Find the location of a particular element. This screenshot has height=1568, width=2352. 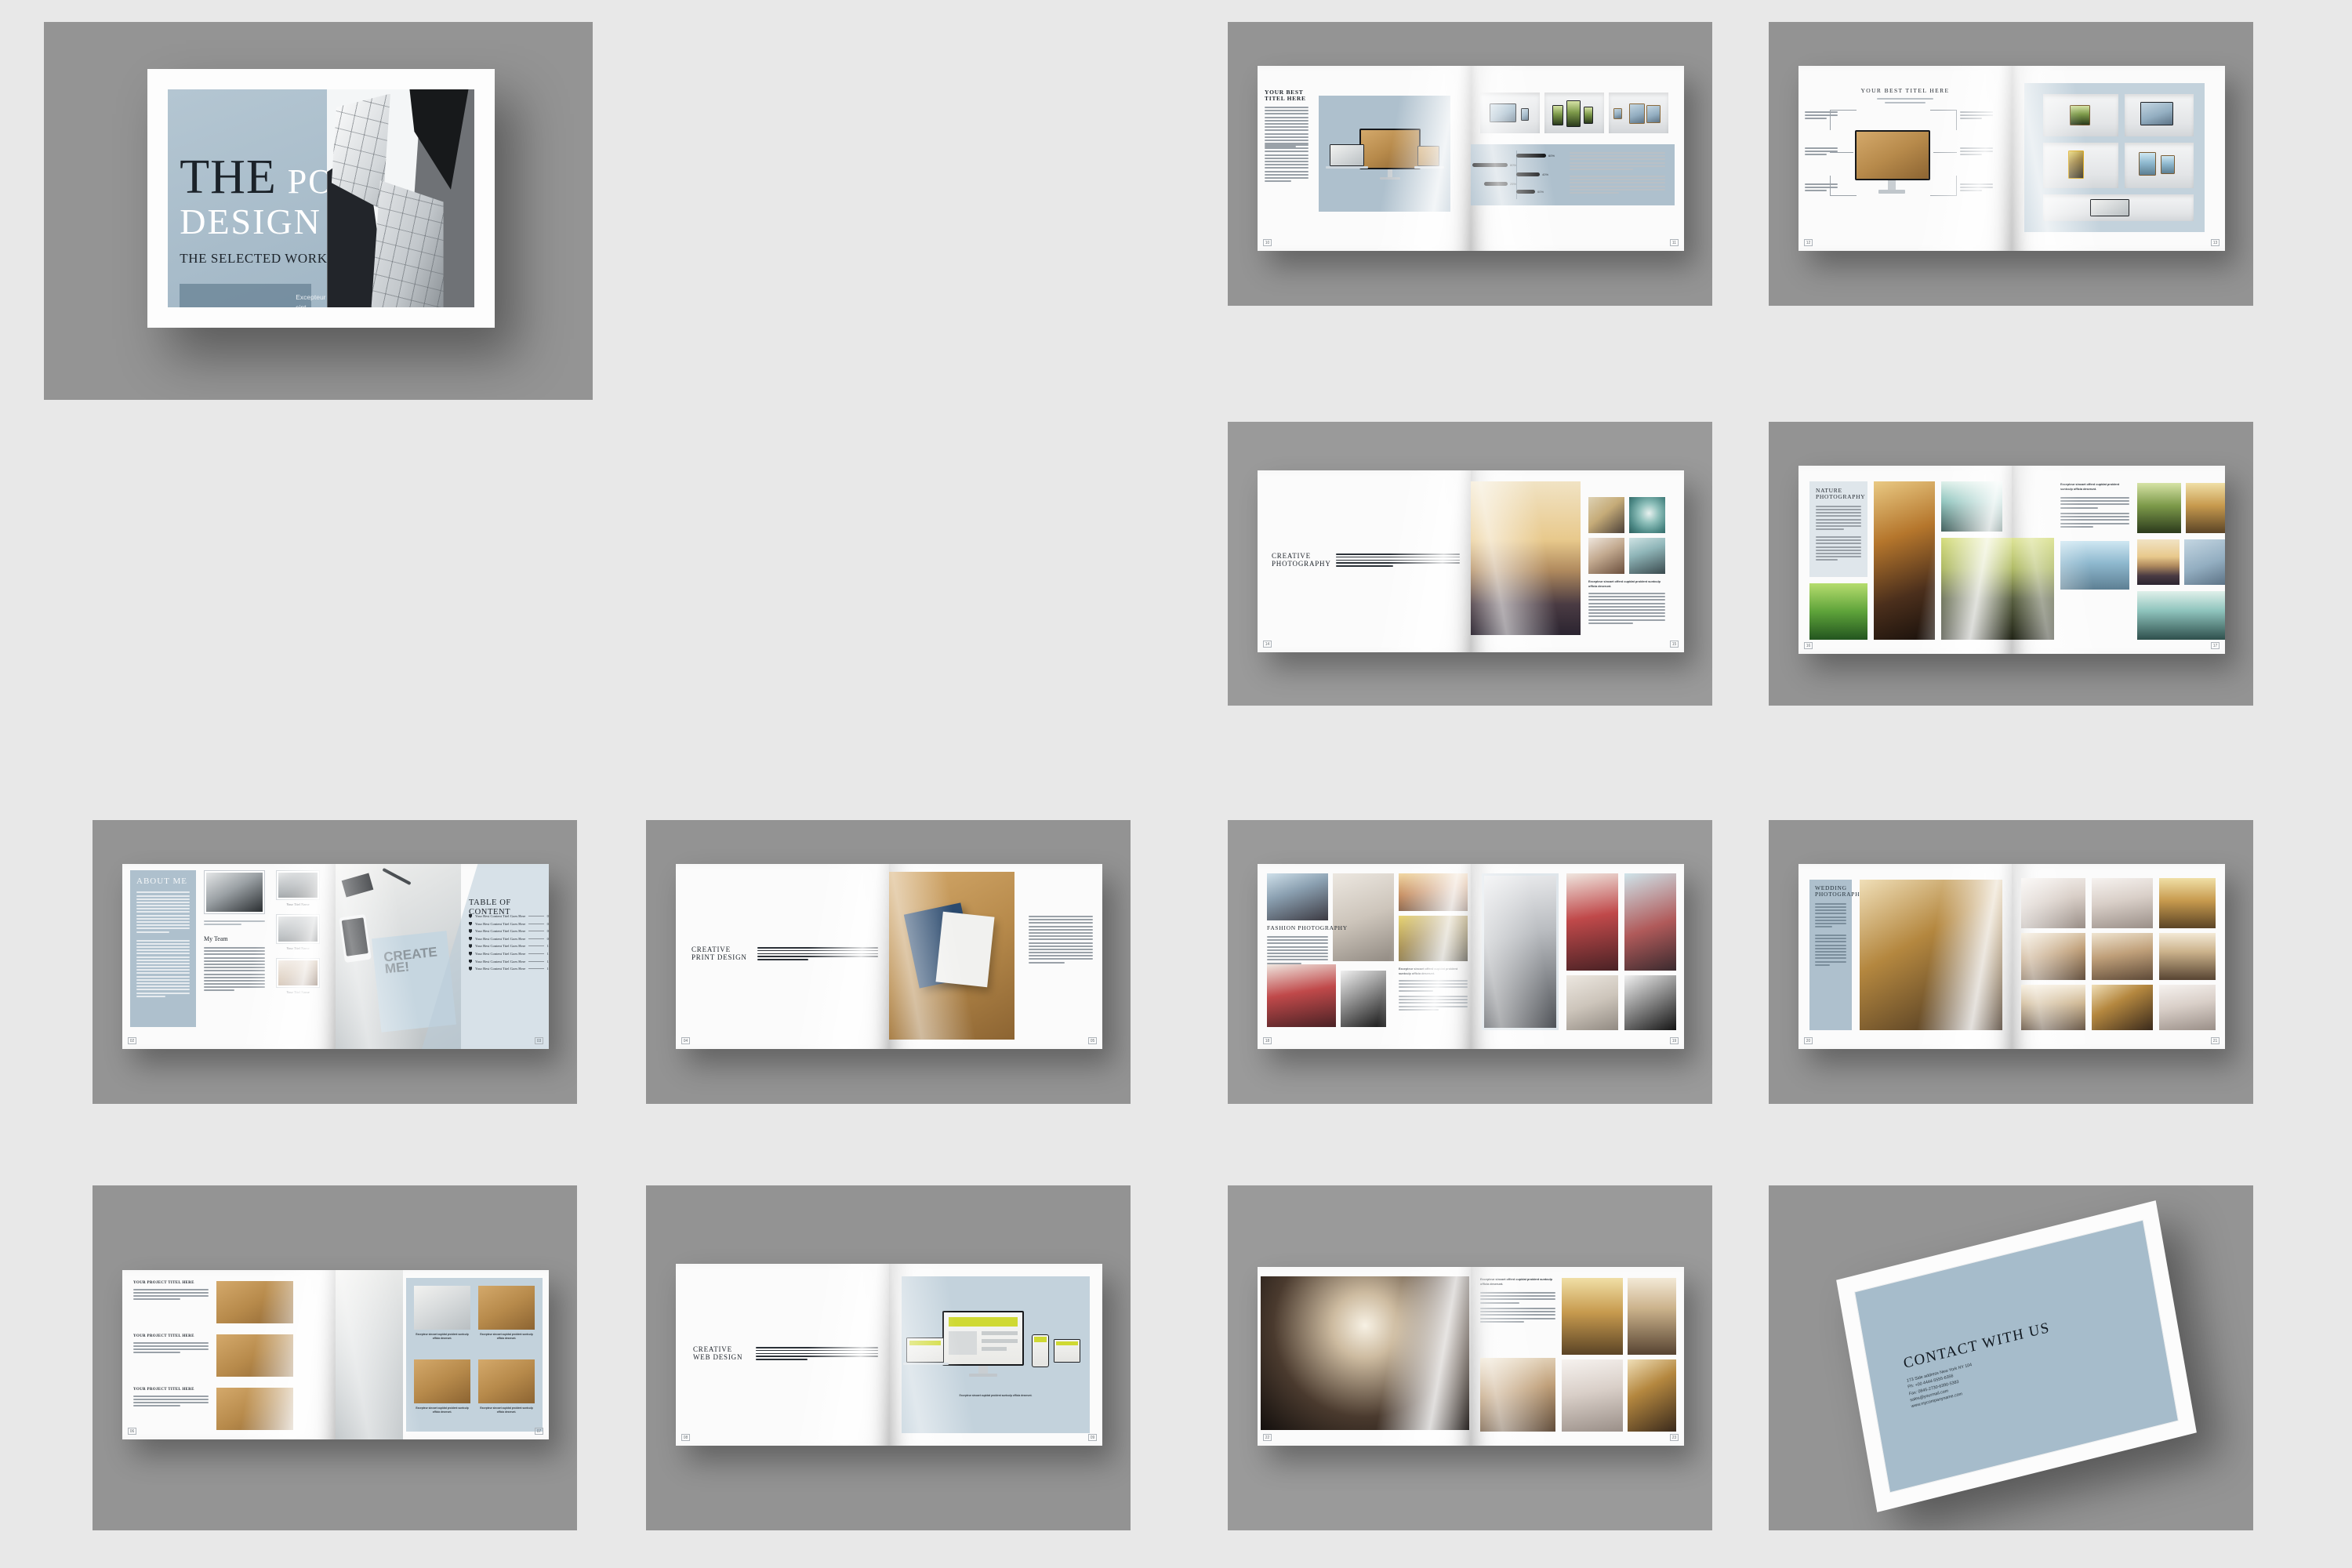

photo-wedding-walk is located at coordinates (2187, 903).